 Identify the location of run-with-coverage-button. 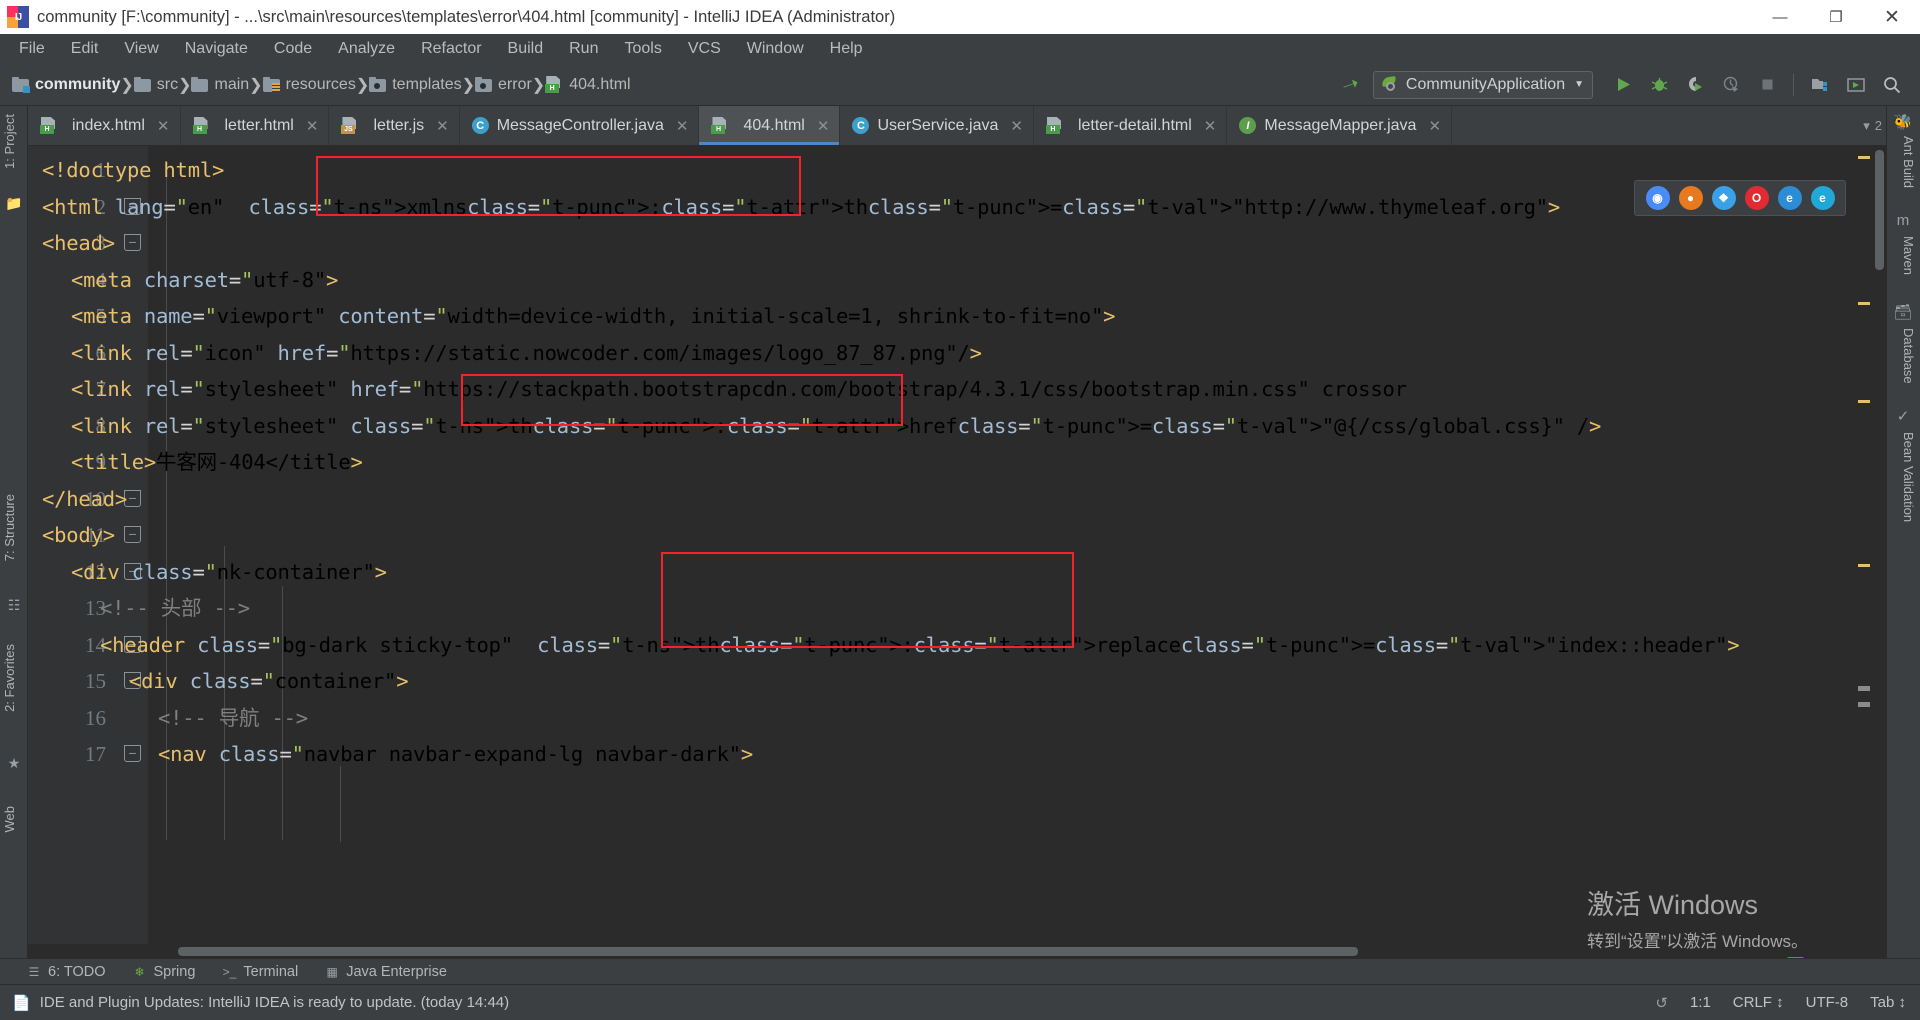
(1695, 85).